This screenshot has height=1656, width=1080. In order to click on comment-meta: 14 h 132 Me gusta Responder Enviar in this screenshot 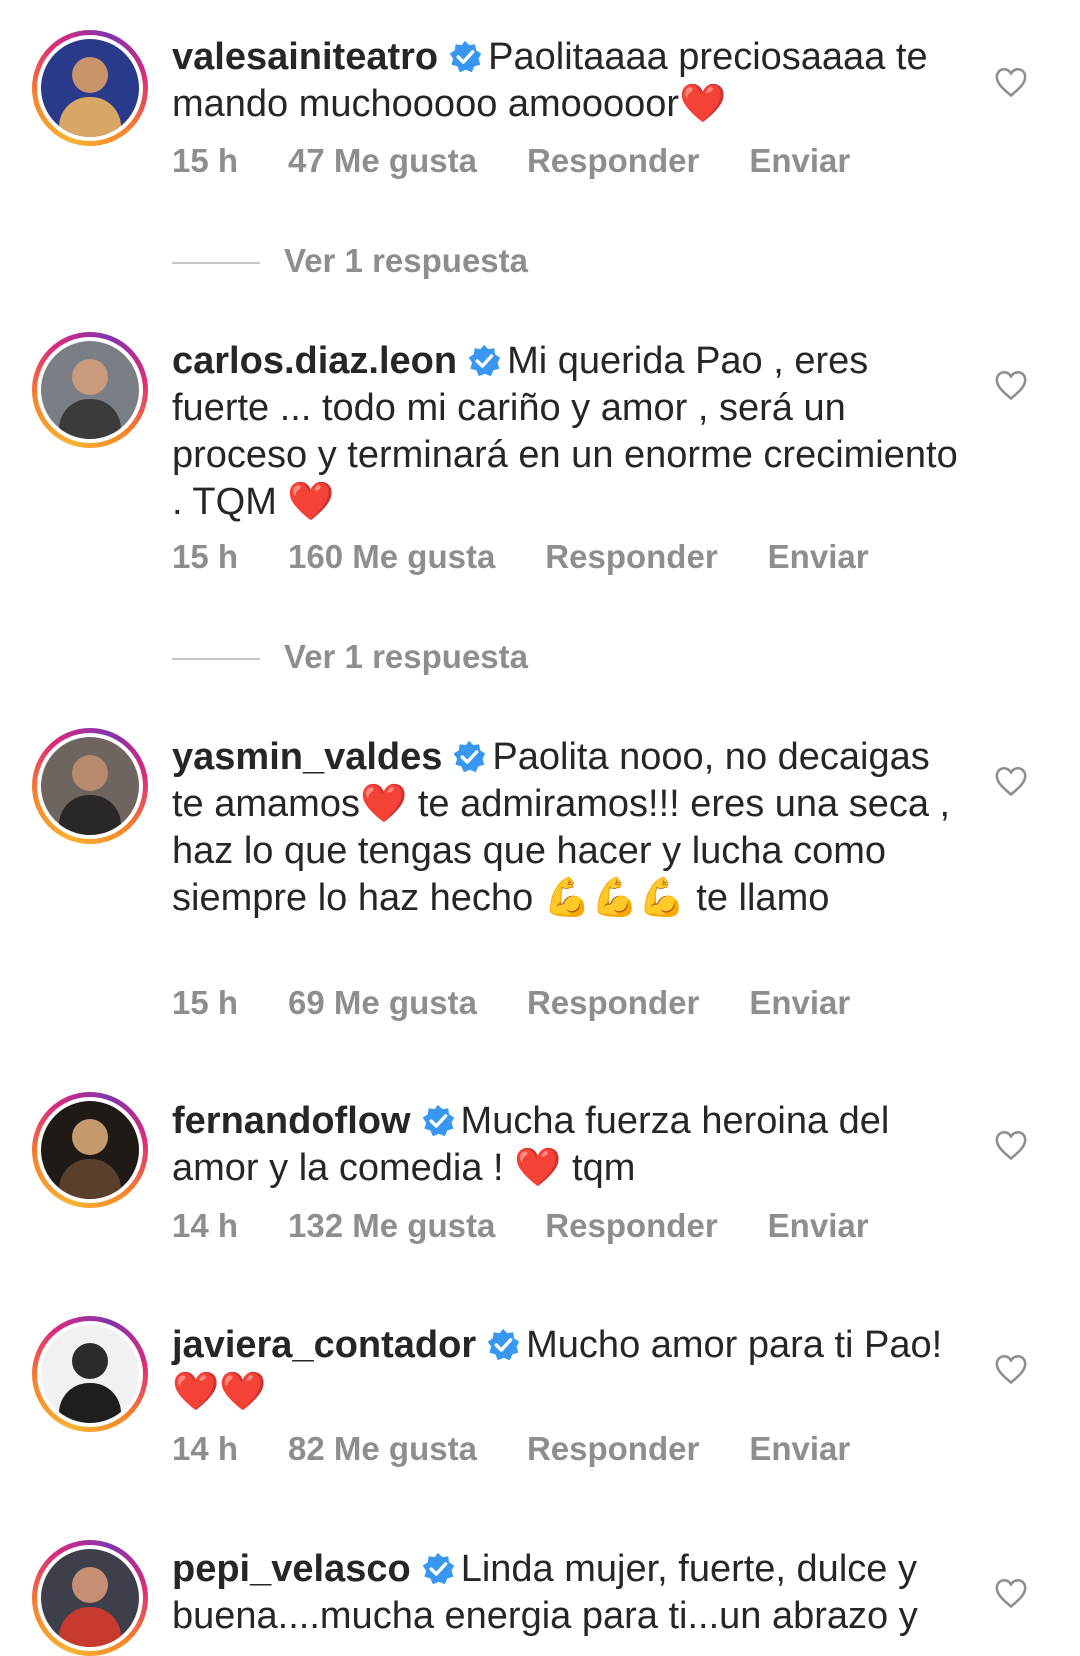, I will do `click(545, 1226)`.